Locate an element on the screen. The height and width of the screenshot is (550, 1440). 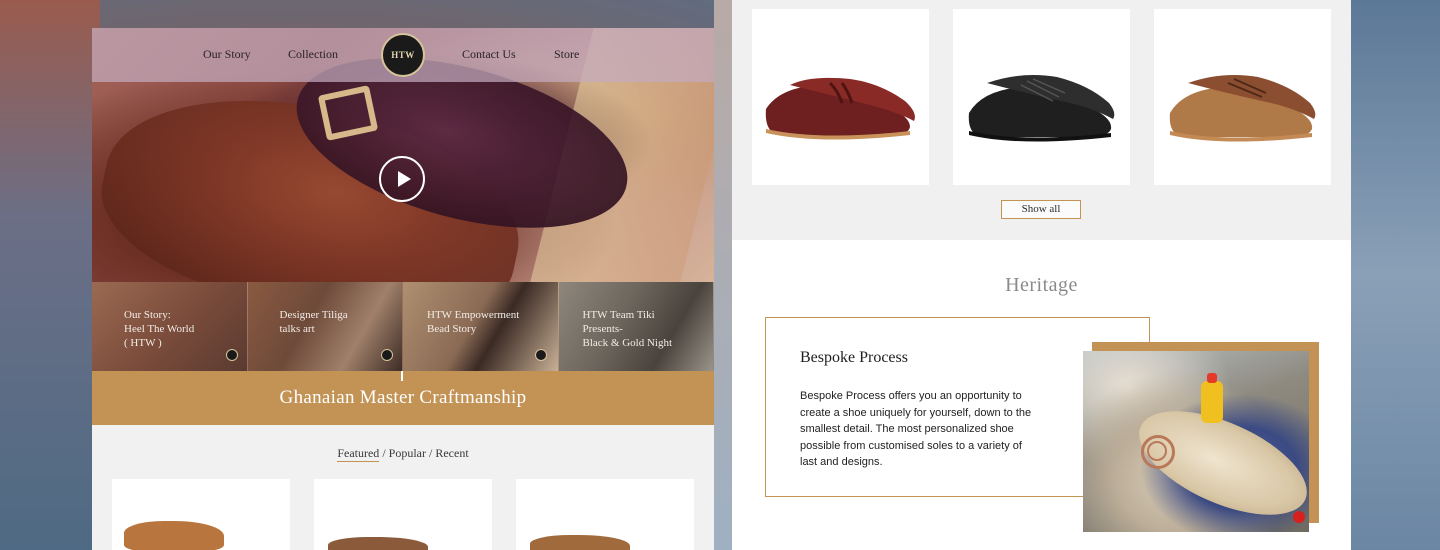
banner-title: Ghanaian Master Craftmanship is located at coordinates (403, 397).